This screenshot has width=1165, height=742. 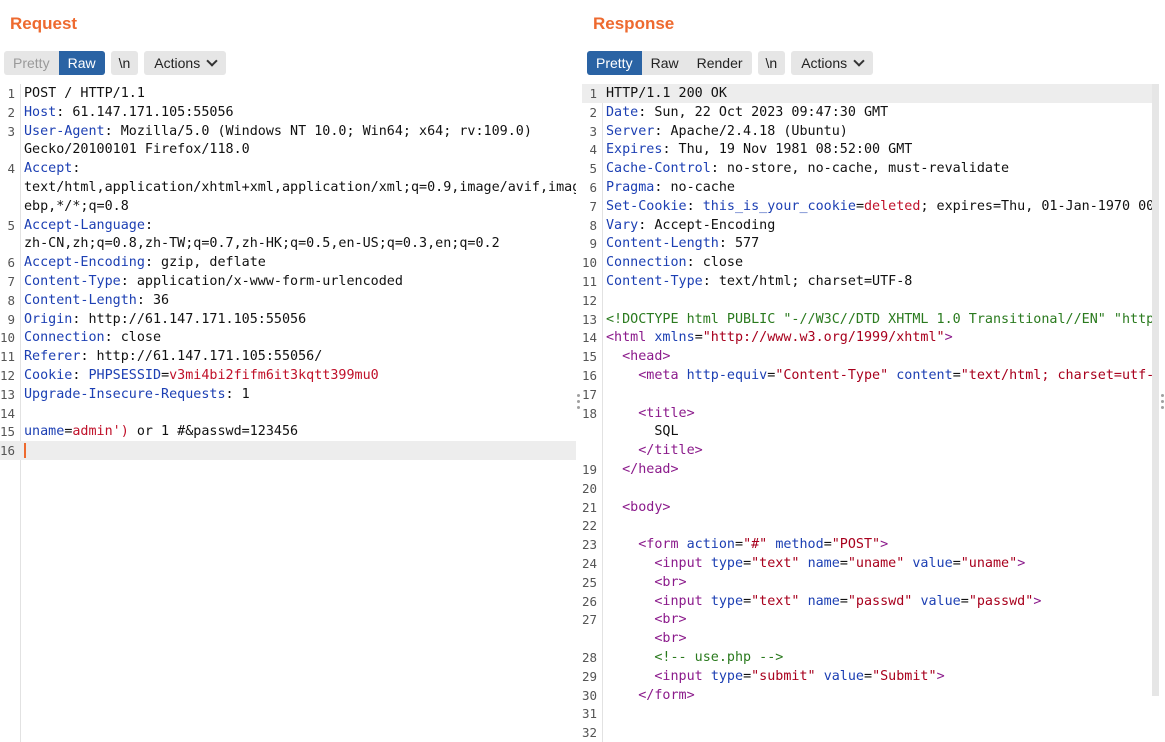 What do you see at coordinates (630, 131) in the screenshot?
I see `code-token: Server` at bounding box center [630, 131].